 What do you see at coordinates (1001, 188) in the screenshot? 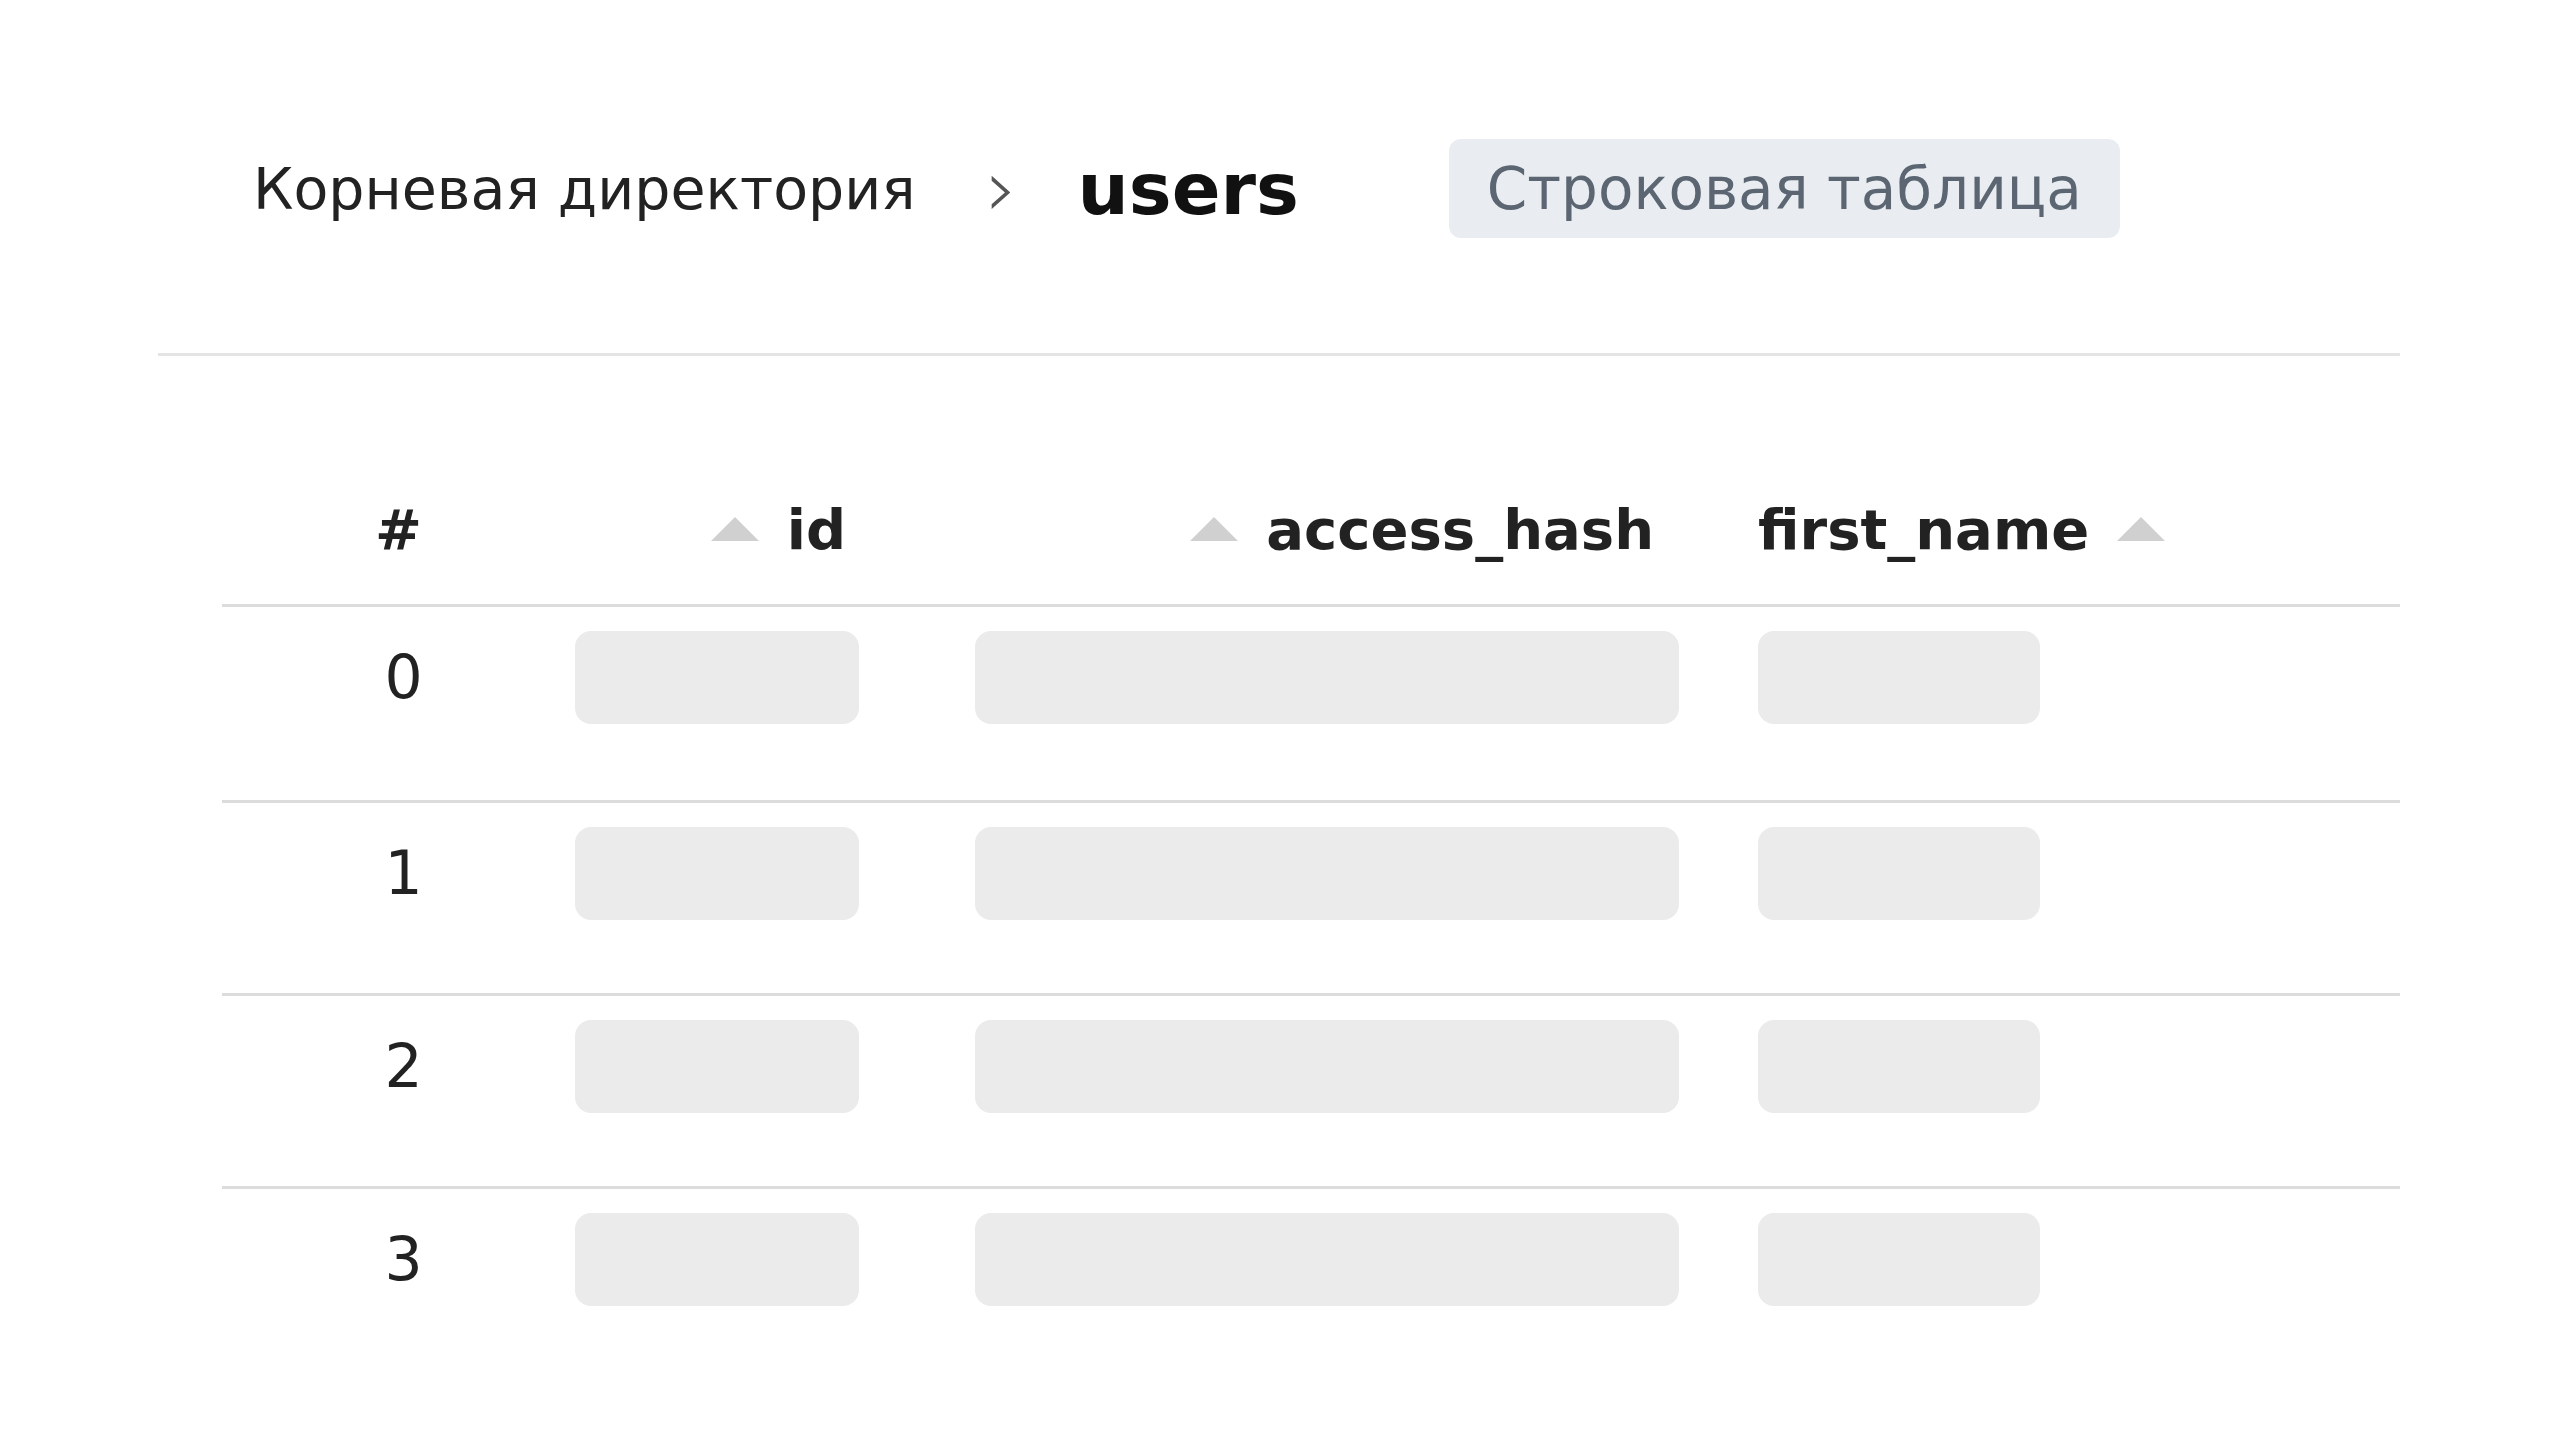
I see `chevron-icon: ›` at bounding box center [1001, 188].